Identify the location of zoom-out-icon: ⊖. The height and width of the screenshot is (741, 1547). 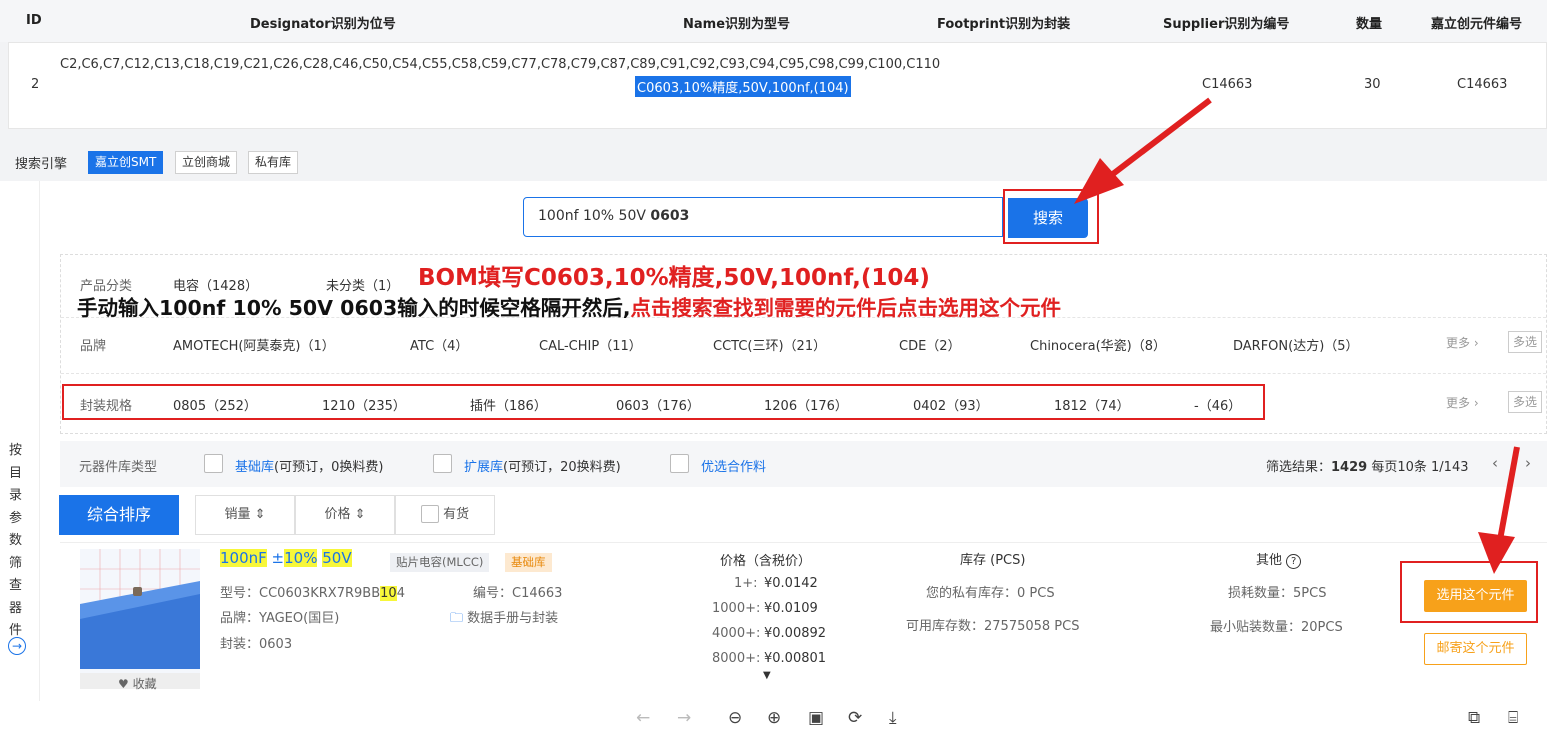
(735, 718).